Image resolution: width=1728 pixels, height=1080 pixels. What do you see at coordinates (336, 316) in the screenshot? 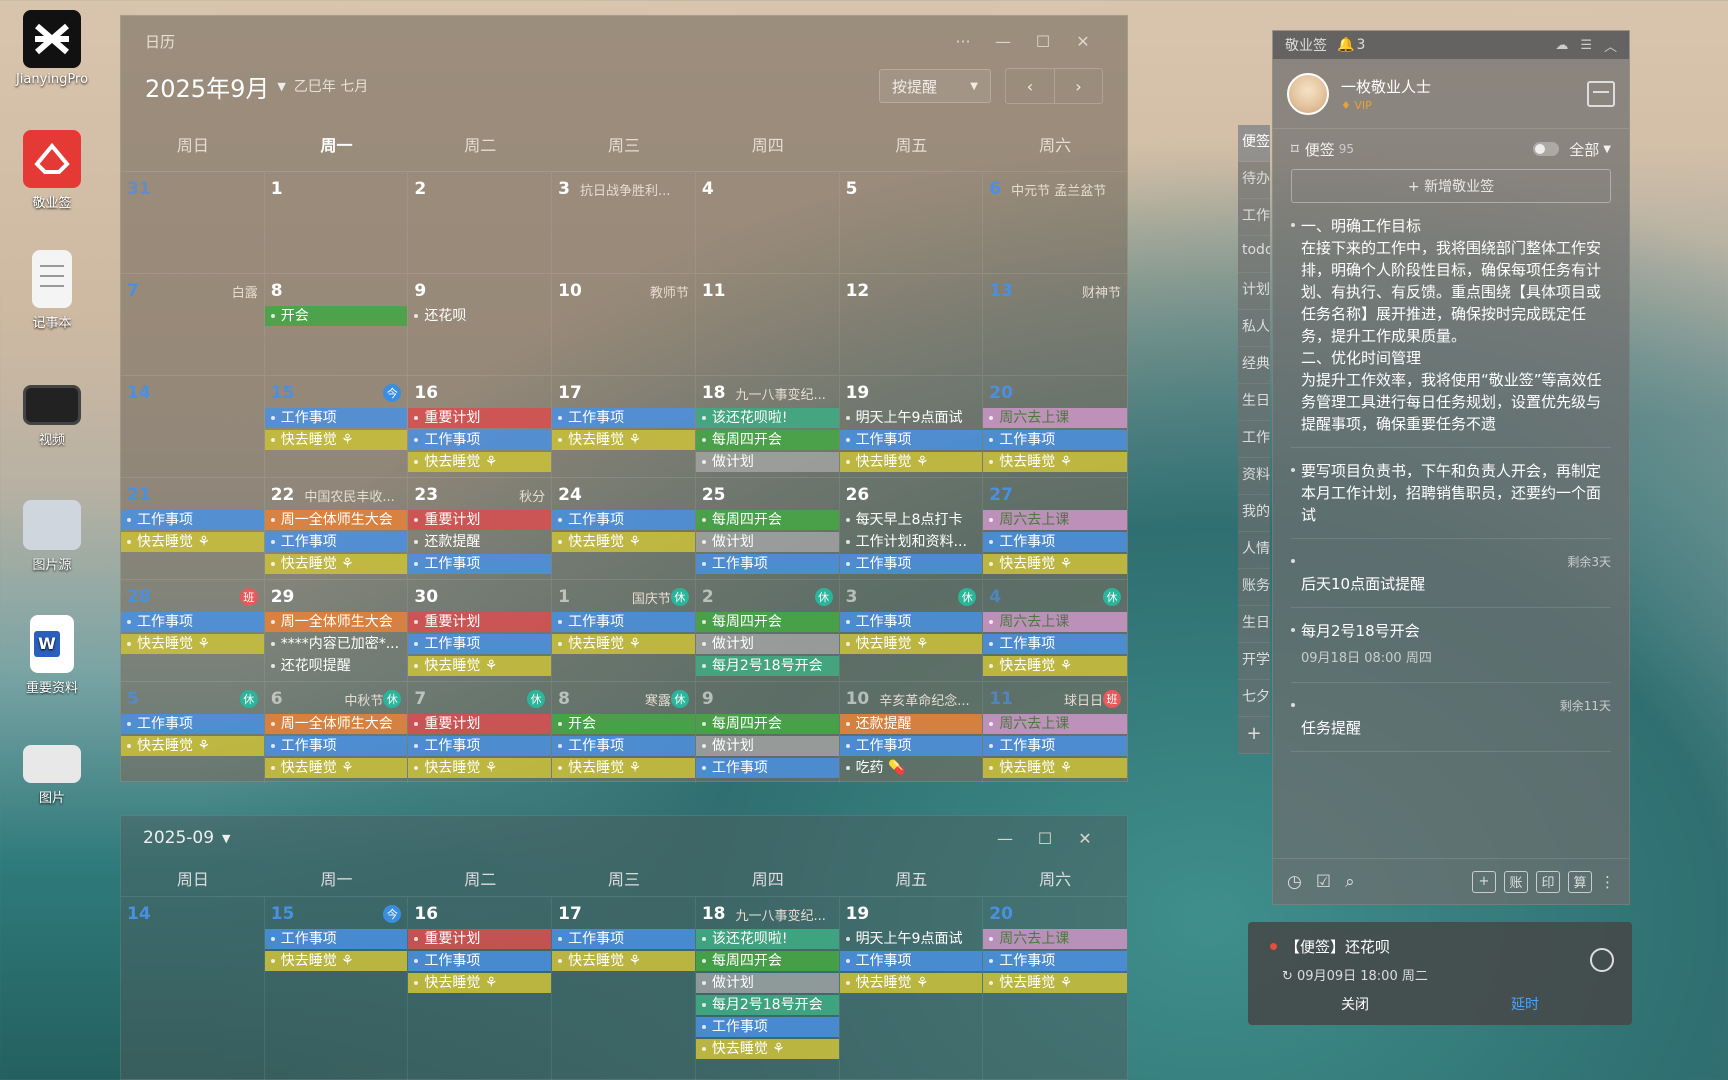
I see `calendar-event: 开会` at bounding box center [336, 316].